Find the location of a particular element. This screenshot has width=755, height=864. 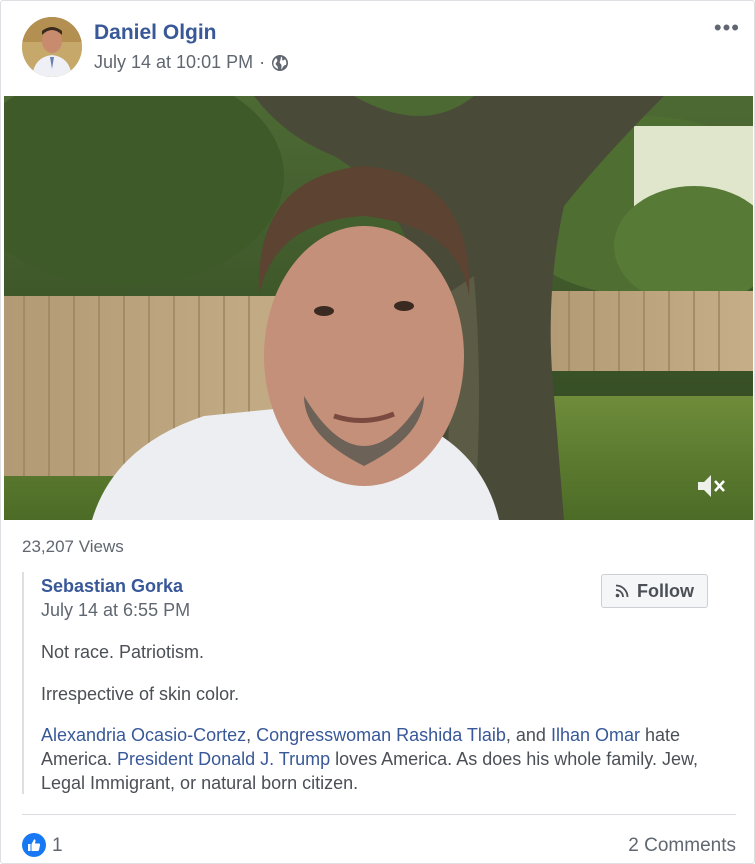

mention-tlaib-link: Congresswoman Rashida Tlaib is located at coordinates (381, 735).